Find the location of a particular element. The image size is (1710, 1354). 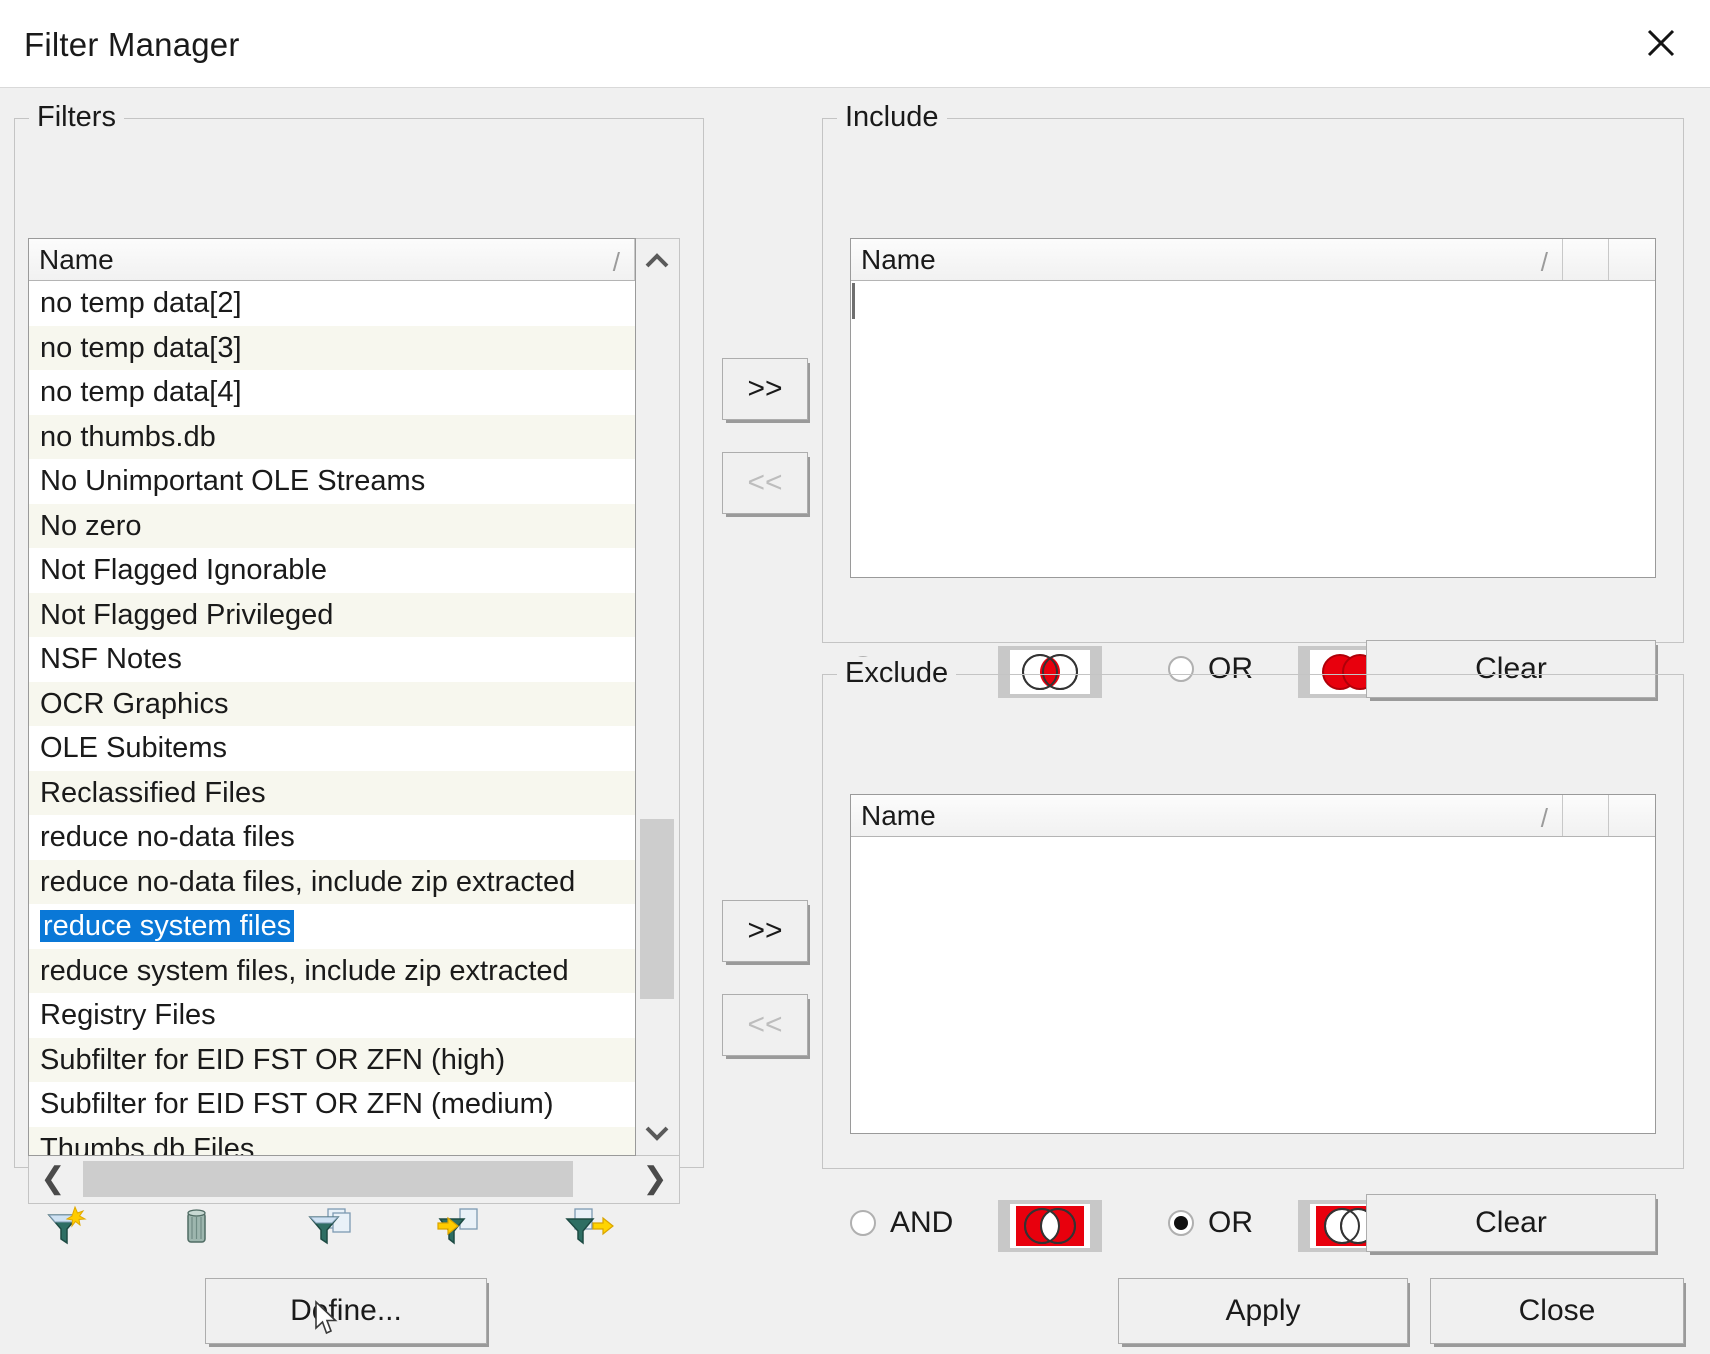

filter-item-label: OCR Graphics is located at coordinates (134, 703).